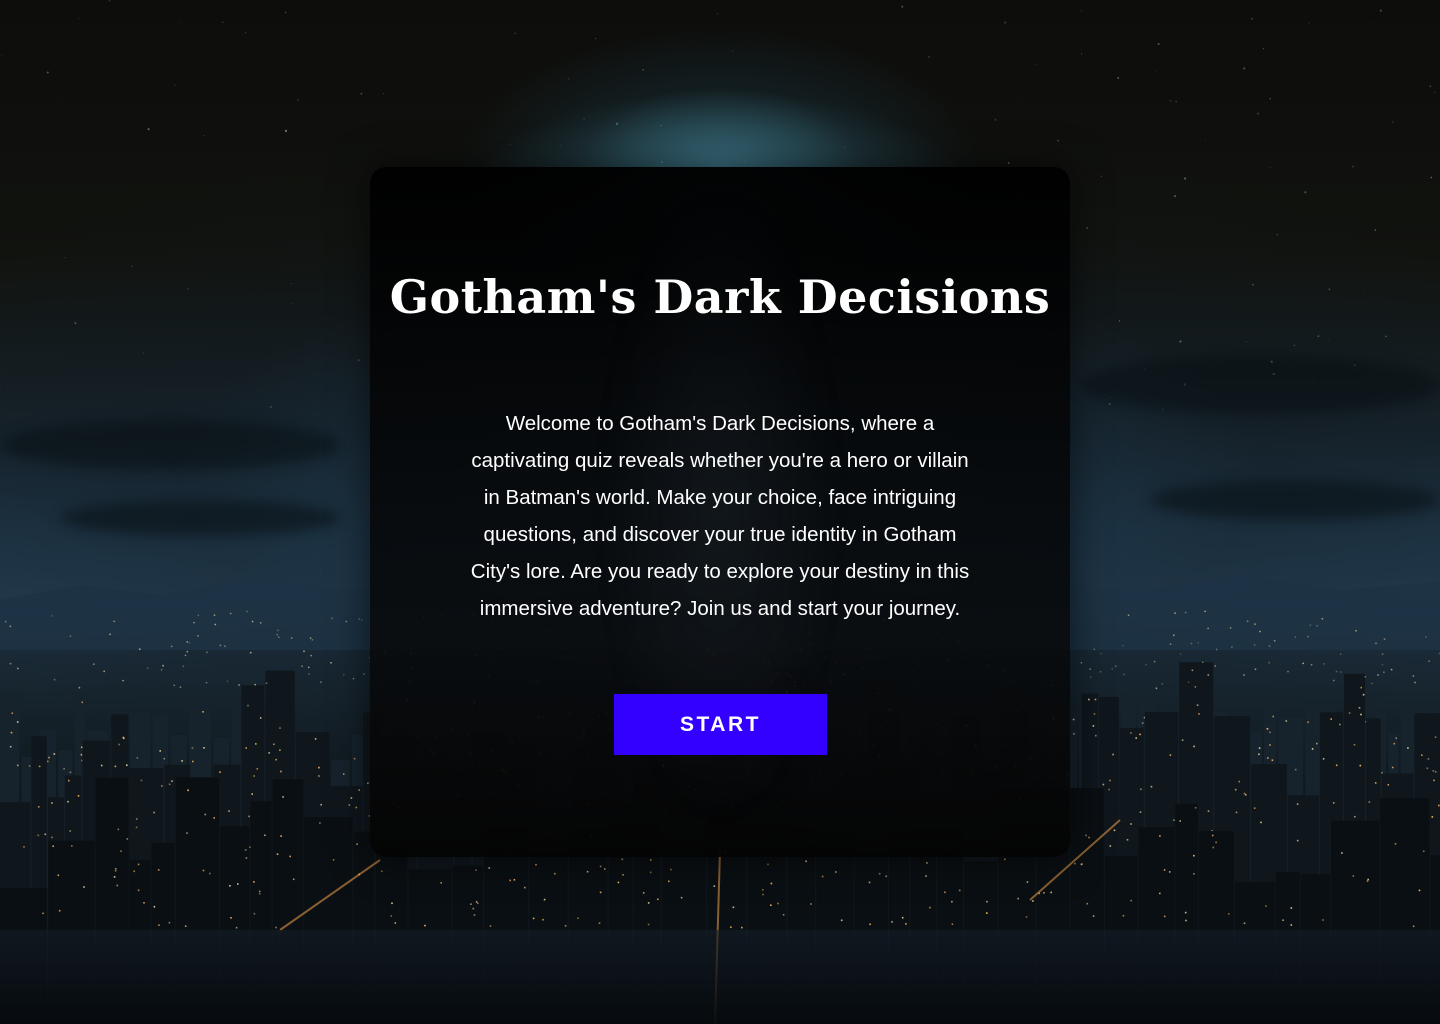 The height and width of the screenshot is (1024, 1440). What do you see at coordinates (720, 724) in the screenshot?
I see `start-button: START` at bounding box center [720, 724].